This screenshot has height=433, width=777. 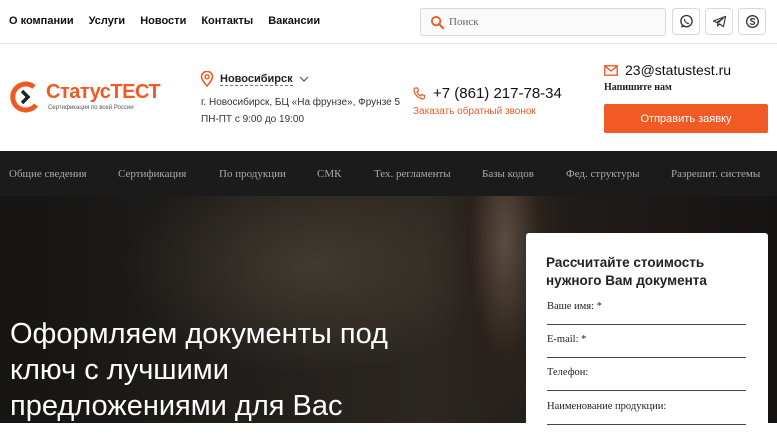 I want to click on whatsapp-button, so click(x=686, y=21).